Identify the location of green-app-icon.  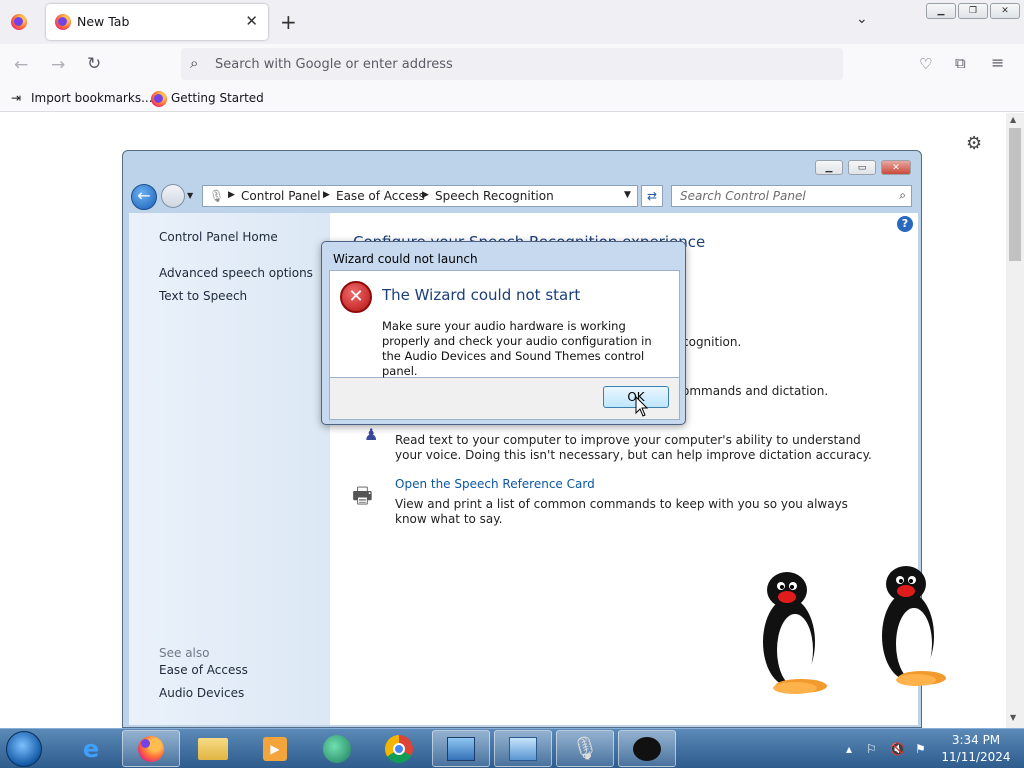
(337, 748).